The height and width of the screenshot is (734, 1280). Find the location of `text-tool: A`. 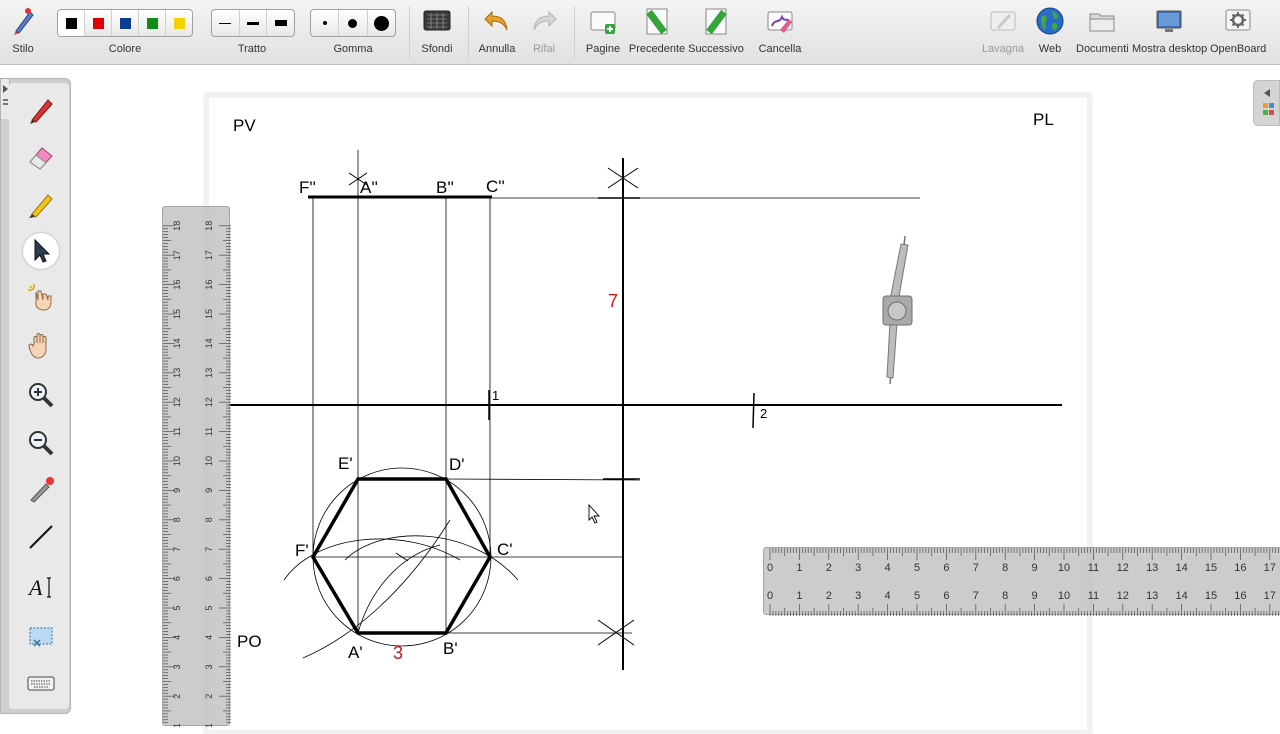

text-tool: A is located at coordinates (41, 587).